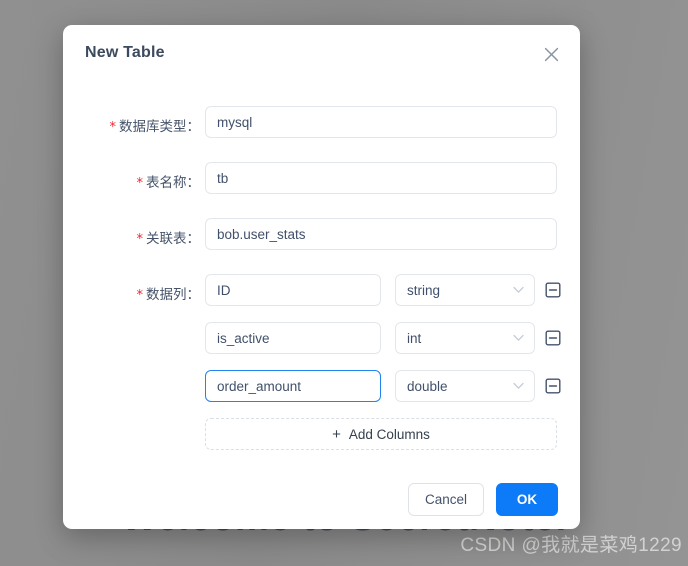 The height and width of the screenshot is (566, 688). Describe the element at coordinates (465, 338) in the screenshot. I see `column-type-select-1: int` at that location.